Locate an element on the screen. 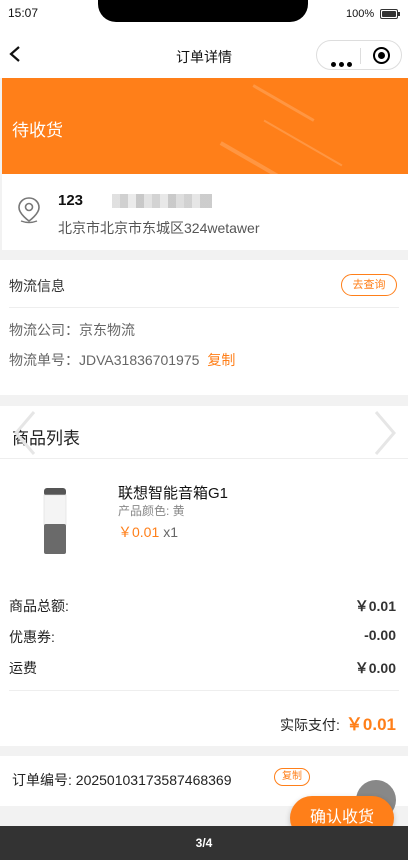  recipient-name: 123 is located at coordinates (71, 200).